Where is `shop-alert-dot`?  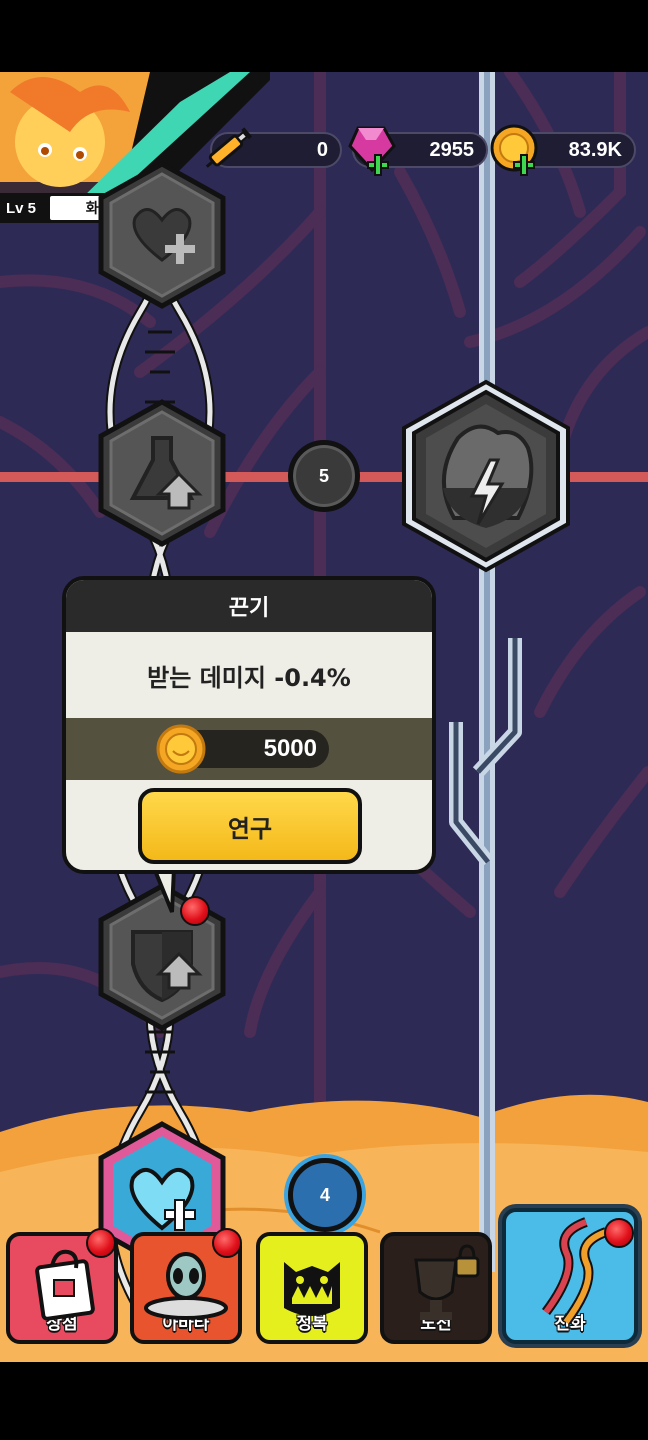
shop-alert-dot is located at coordinates (101, 1243).